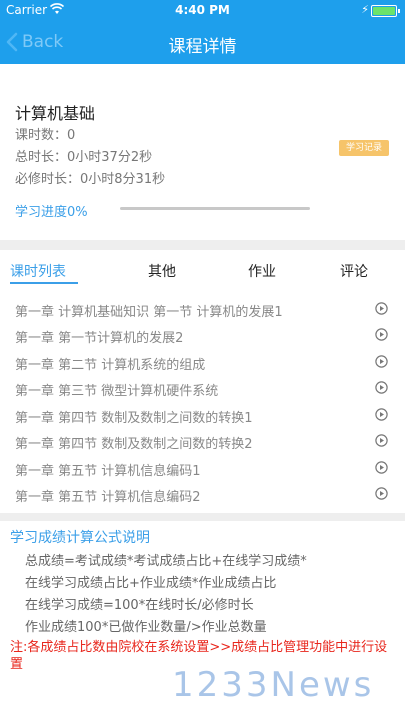 This screenshot has height=720, width=405. Describe the element at coordinates (149, 312) in the screenshot. I see `lesson-title: 第一章 计算机基础知识 第一节 计算机的发展1` at that location.